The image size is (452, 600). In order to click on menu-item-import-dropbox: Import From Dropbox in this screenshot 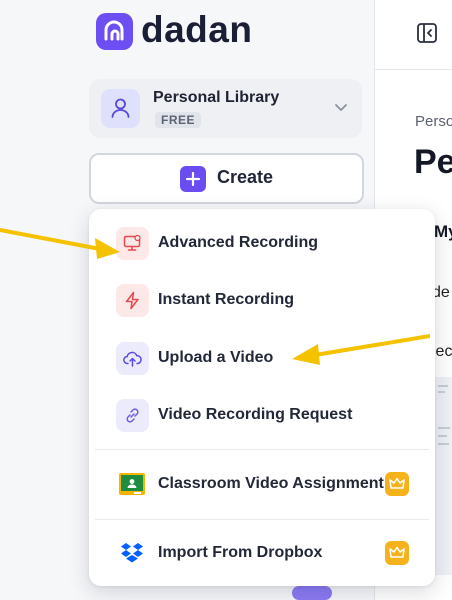, I will do `click(262, 554)`.